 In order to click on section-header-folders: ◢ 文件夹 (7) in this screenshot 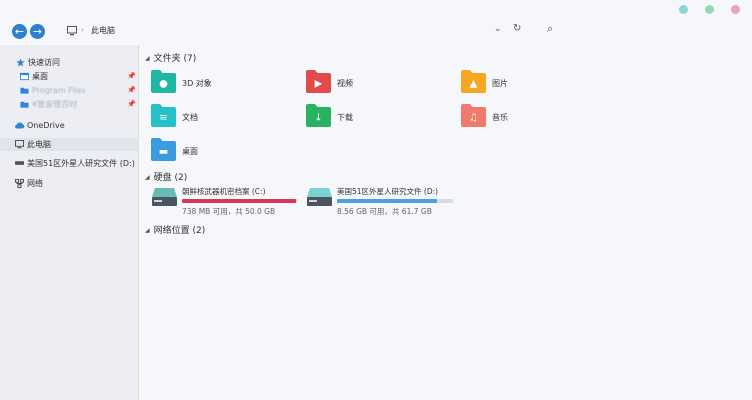, I will do `click(170, 57)`.